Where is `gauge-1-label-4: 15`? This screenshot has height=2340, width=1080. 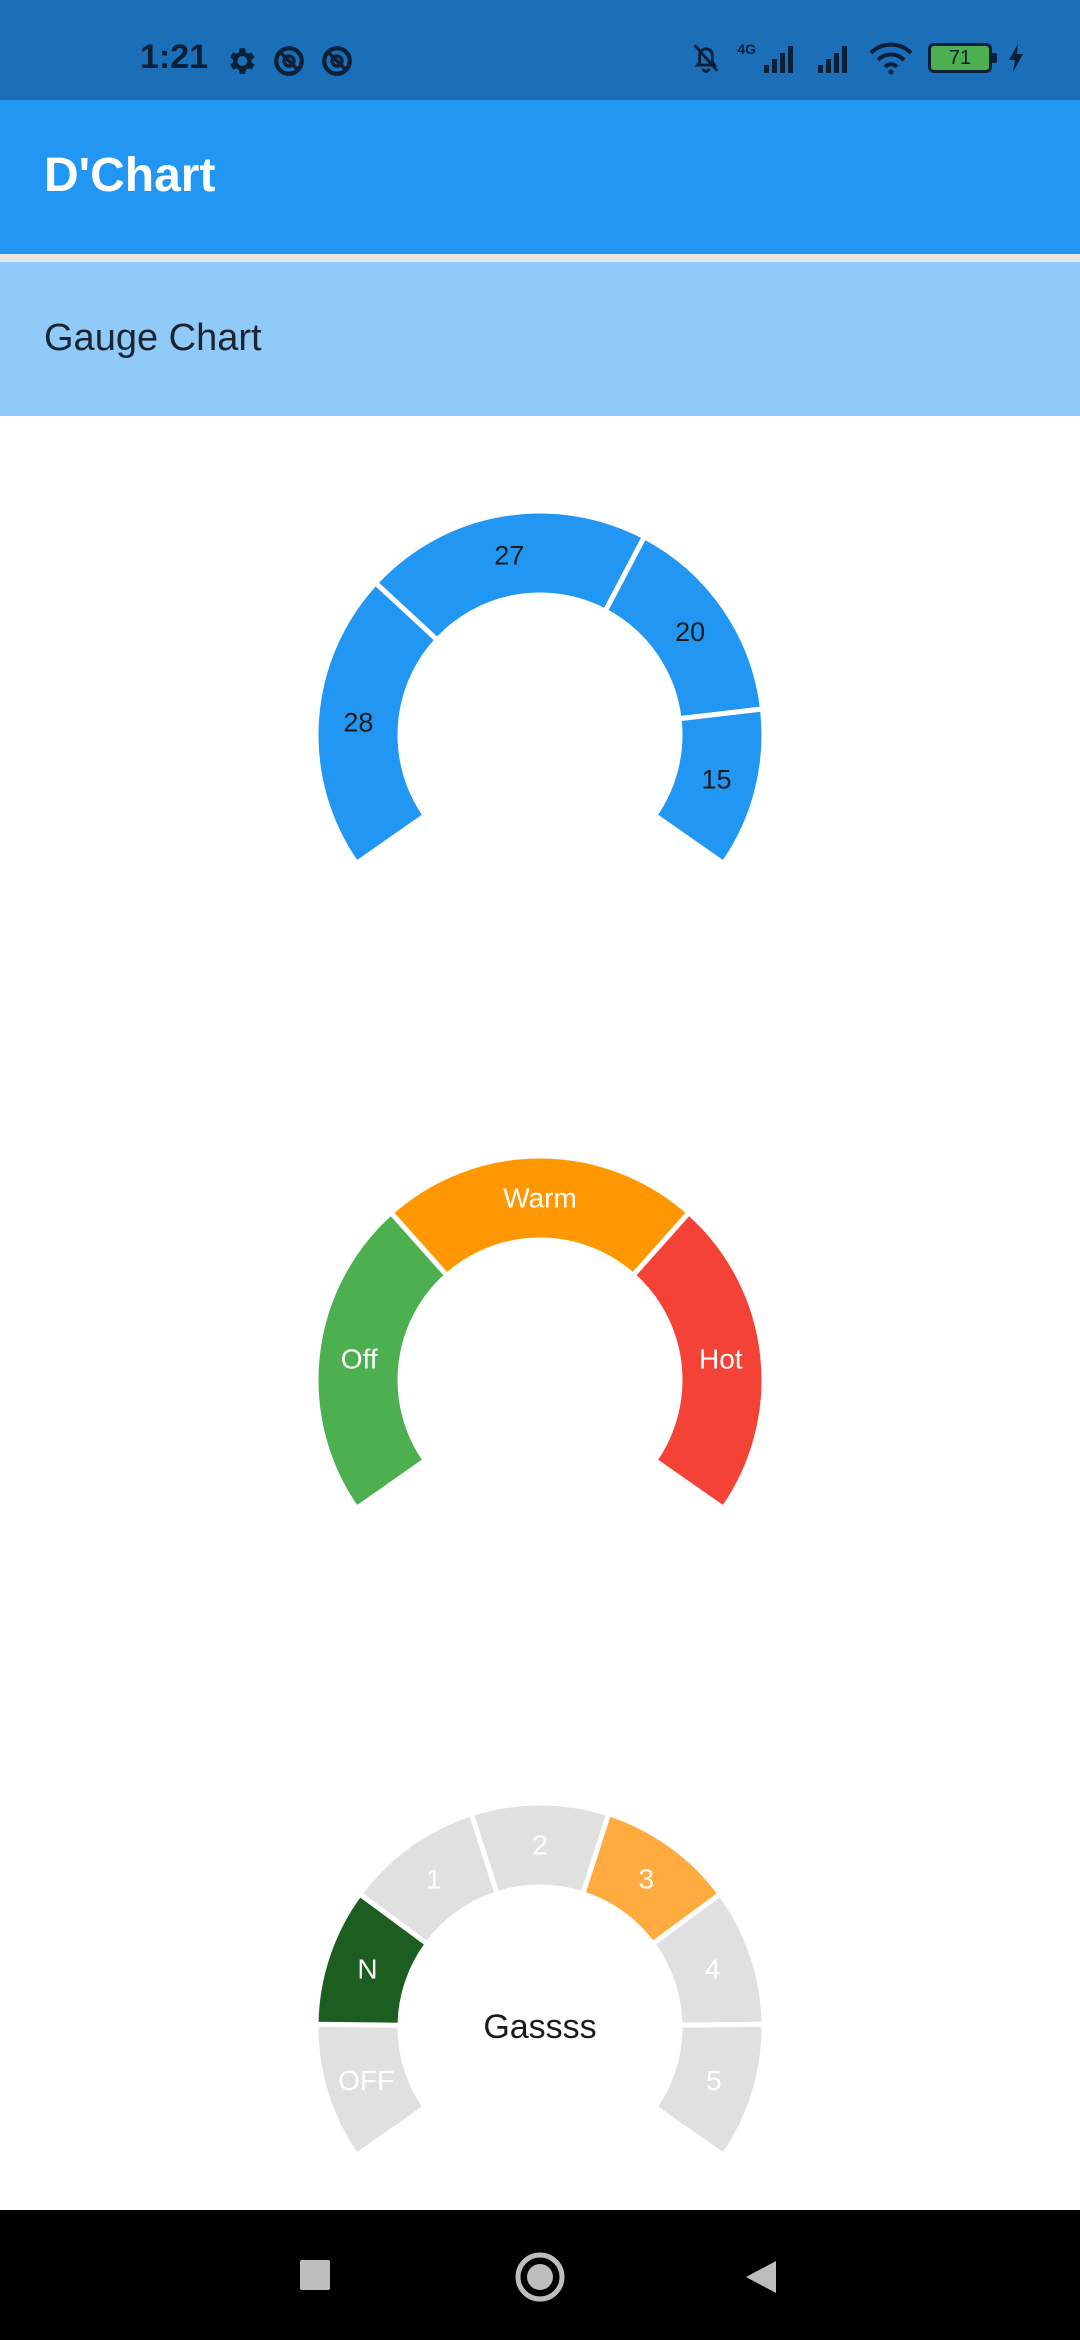
gauge-1-label-4: 15 is located at coordinates (716, 780).